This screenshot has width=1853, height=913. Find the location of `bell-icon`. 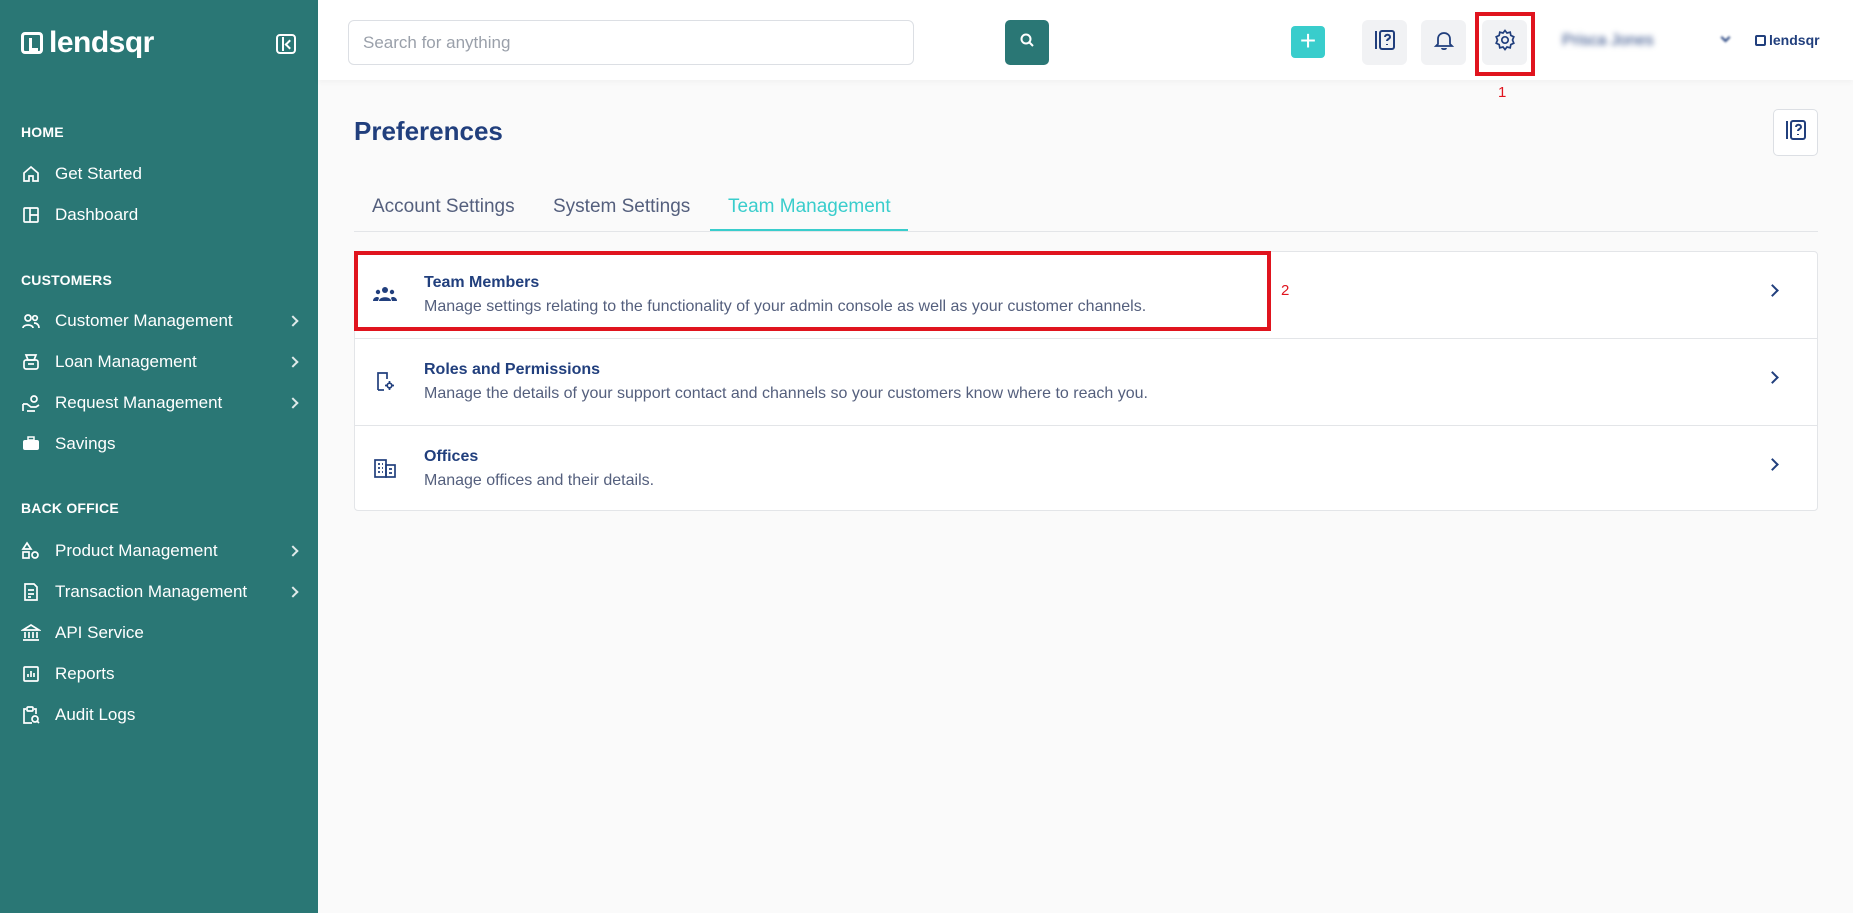

bell-icon is located at coordinates (1444, 42).